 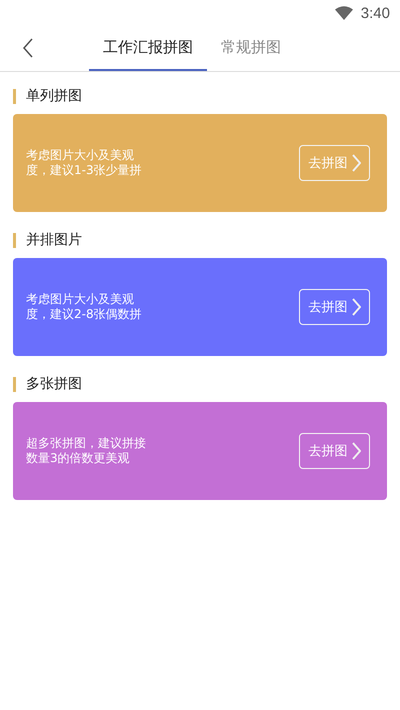 I want to click on section-title: 并排图片, so click(x=54, y=240).